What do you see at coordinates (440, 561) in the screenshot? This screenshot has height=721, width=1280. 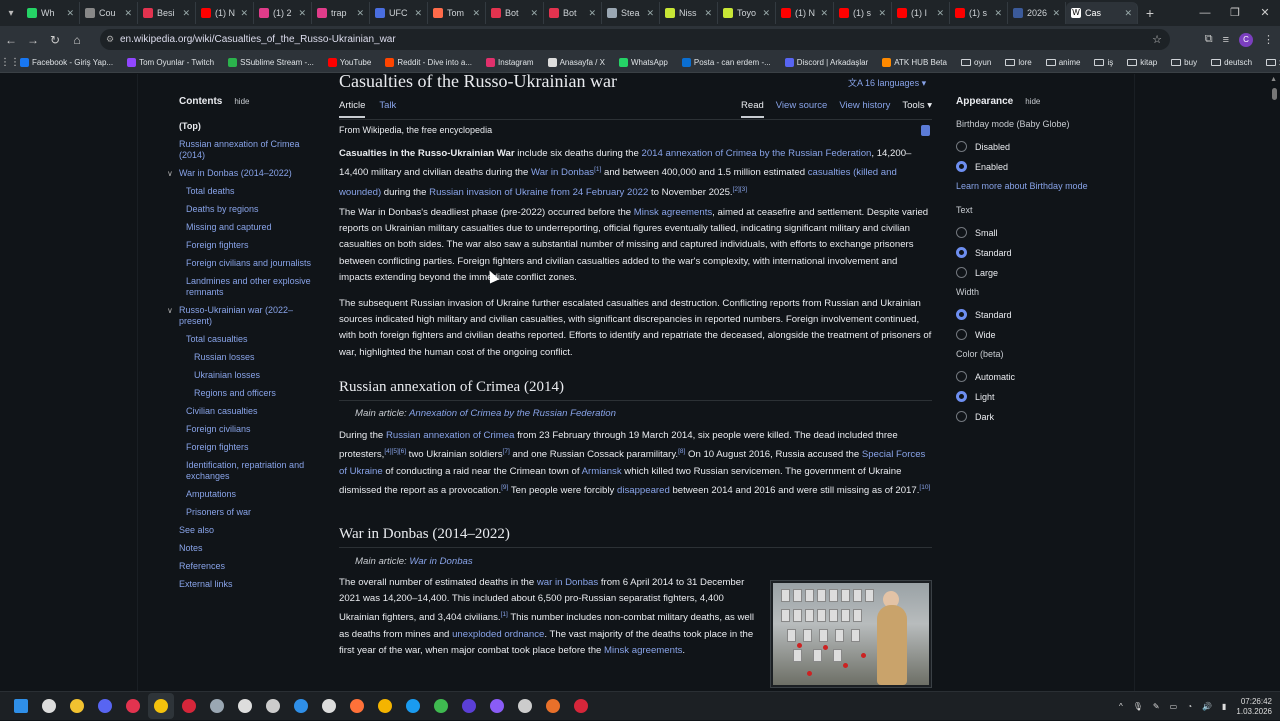 I see `link-main-article-donbas: War in Donbas` at bounding box center [440, 561].